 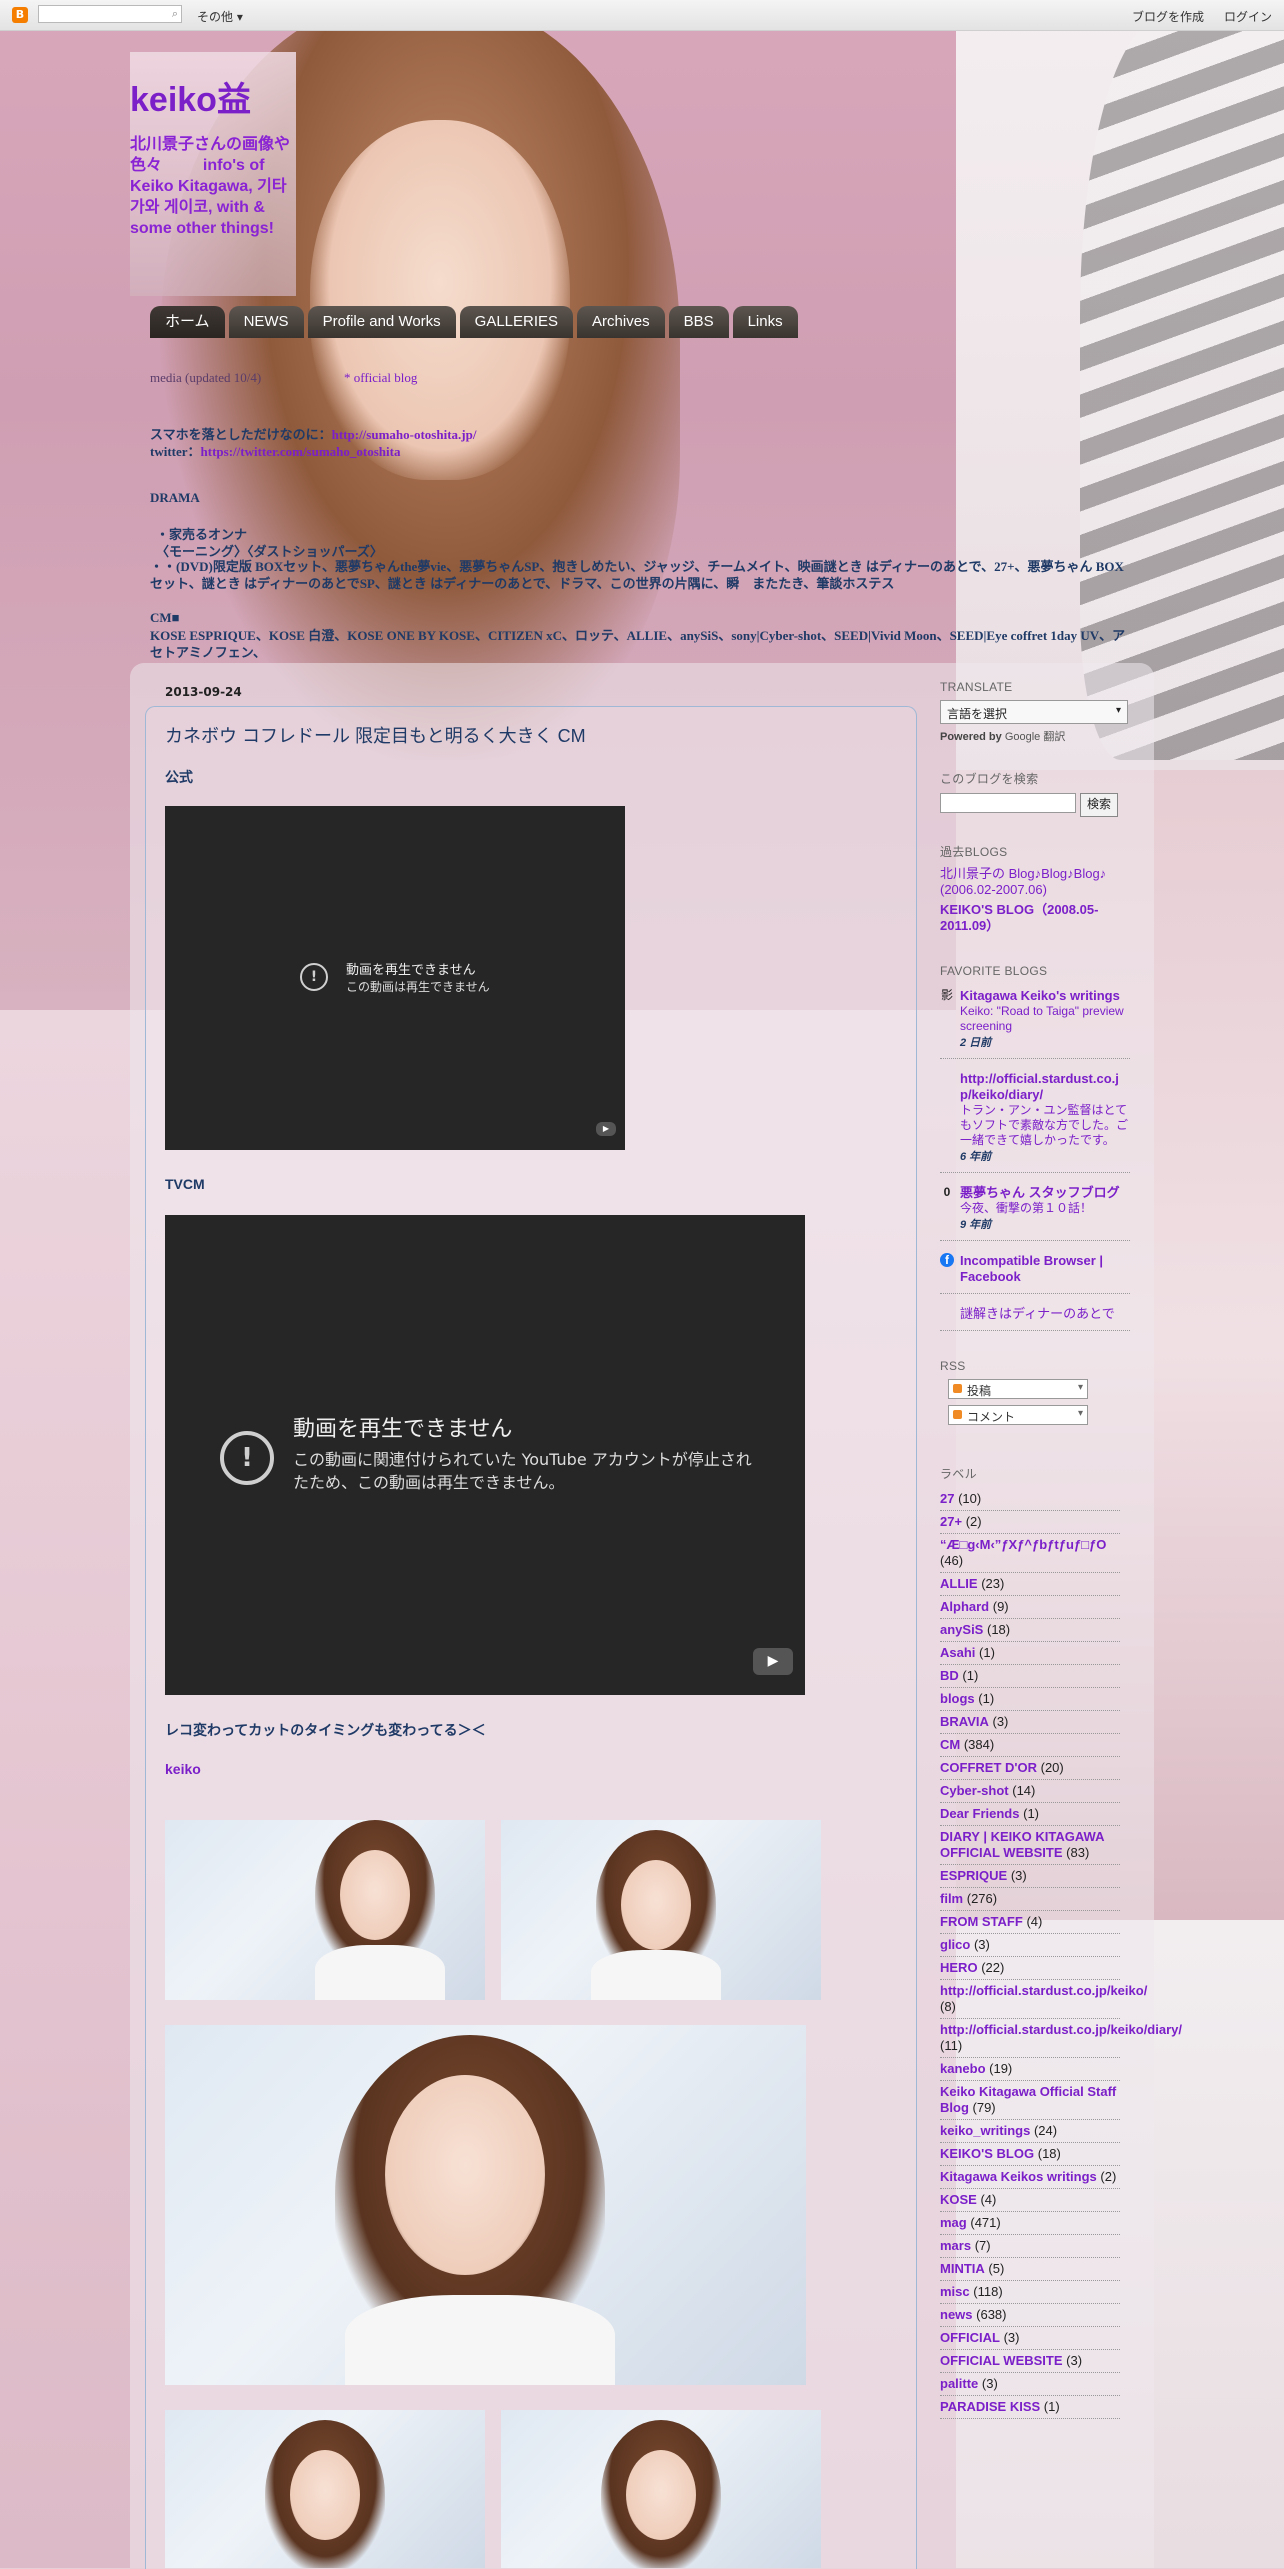 I want to click on label-link: Cyber-shot, so click(x=974, y=1790).